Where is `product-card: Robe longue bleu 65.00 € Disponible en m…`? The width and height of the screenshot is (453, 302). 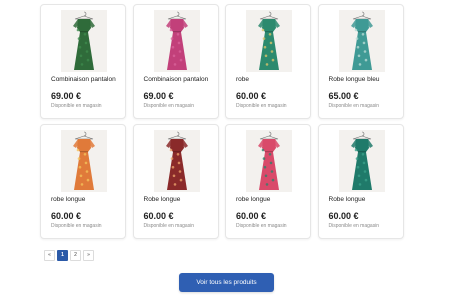
product-card: Robe longue bleu 65.00 € Disponible en m… is located at coordinates (360, 61).